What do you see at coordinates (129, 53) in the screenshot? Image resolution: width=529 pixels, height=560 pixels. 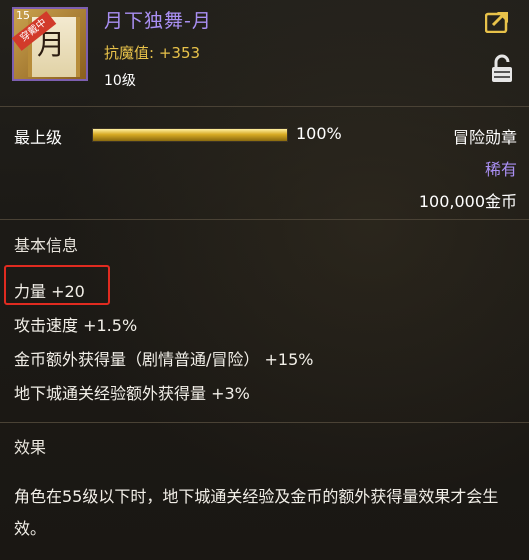 I see `stat-label: 抗魔值:` at bounding box center [129, 53].